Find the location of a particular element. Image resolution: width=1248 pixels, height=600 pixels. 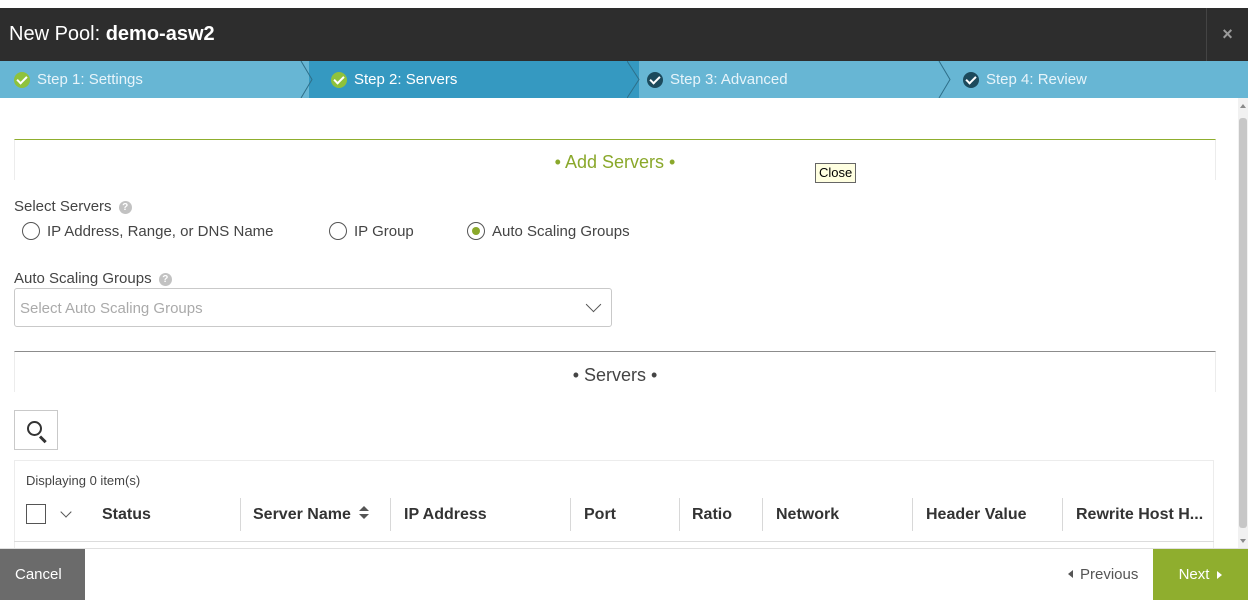

radio-label: IP Address, Range, or DNS Name is located at coordinates (160, 231).